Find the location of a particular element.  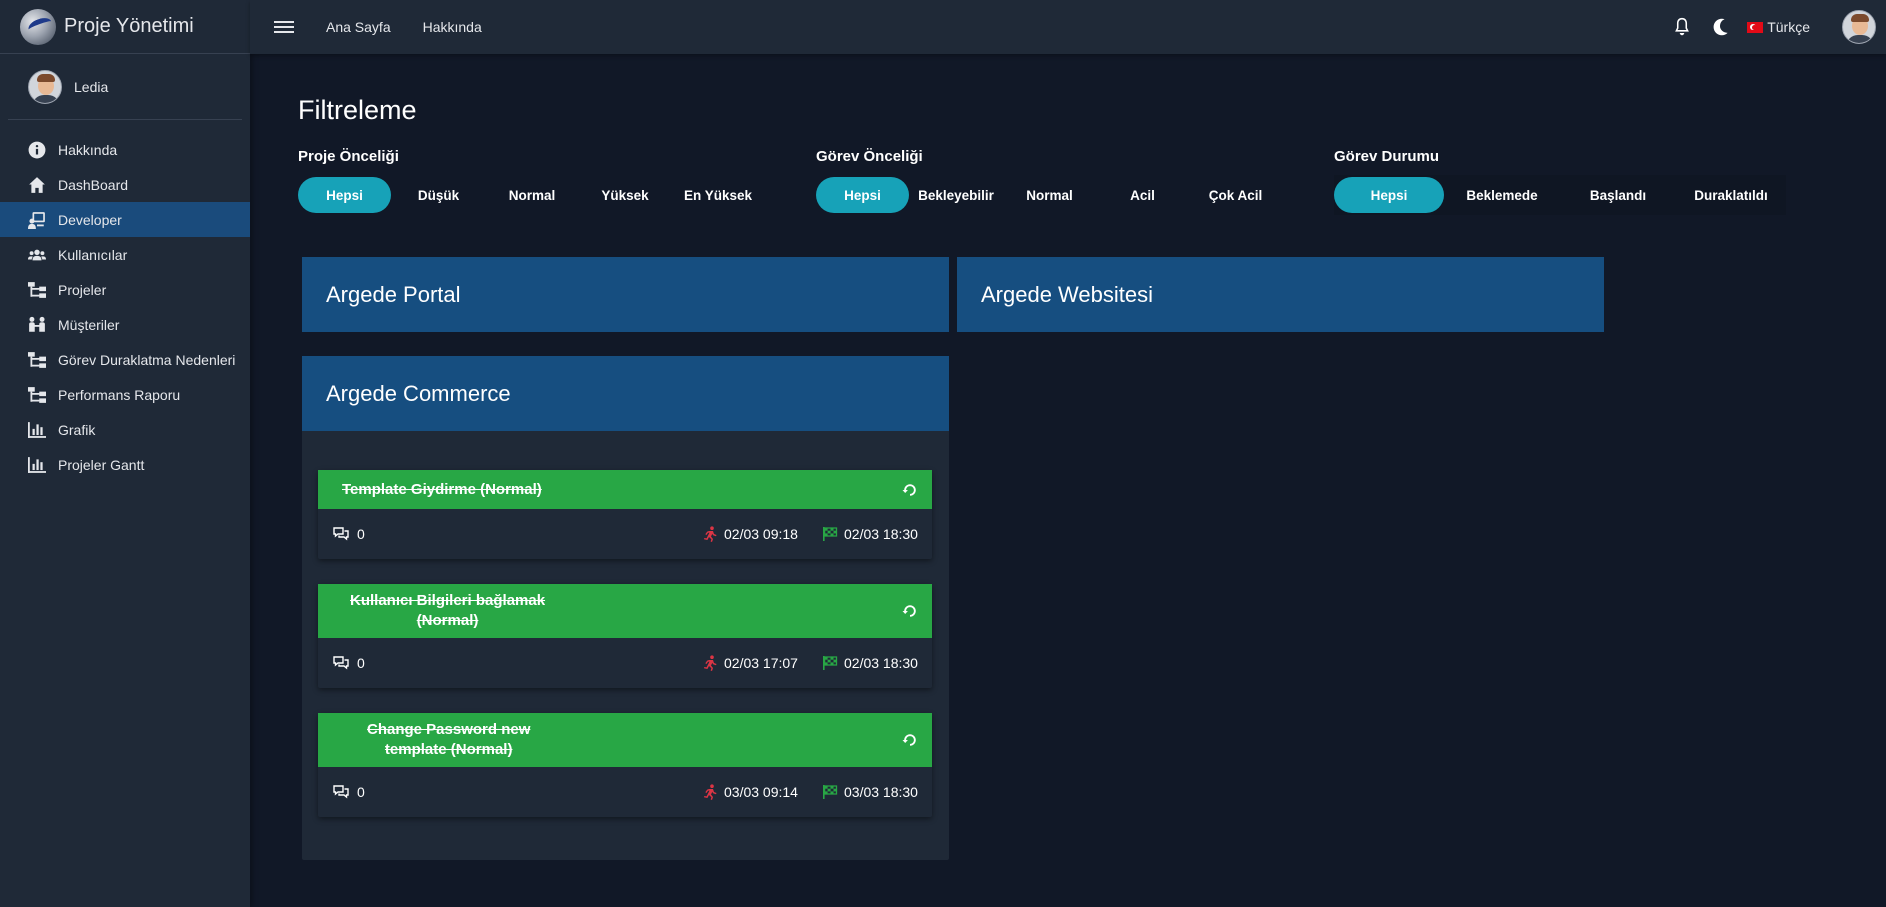

project-title: Argede Websitesi is located at coordinates (1280, 294).